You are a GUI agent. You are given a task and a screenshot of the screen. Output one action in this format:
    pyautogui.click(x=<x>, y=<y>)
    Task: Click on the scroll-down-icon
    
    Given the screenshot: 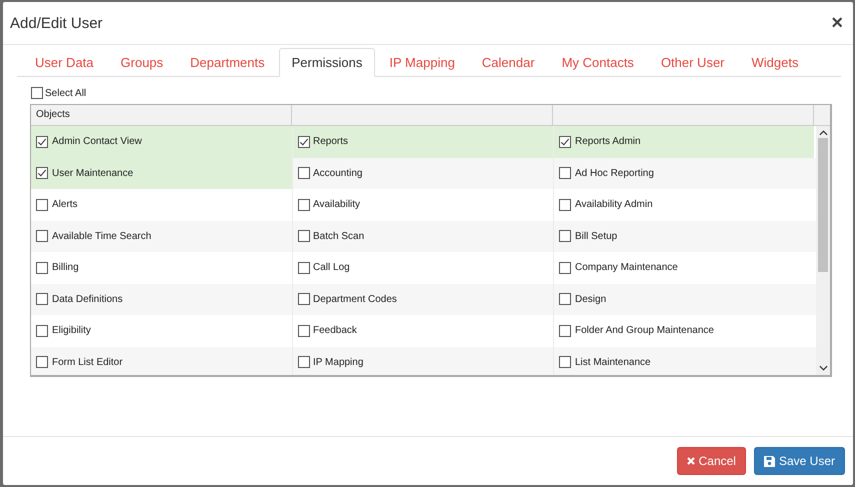 What is the action you would take?
    pyautogui.click(x=823, y=368)
    